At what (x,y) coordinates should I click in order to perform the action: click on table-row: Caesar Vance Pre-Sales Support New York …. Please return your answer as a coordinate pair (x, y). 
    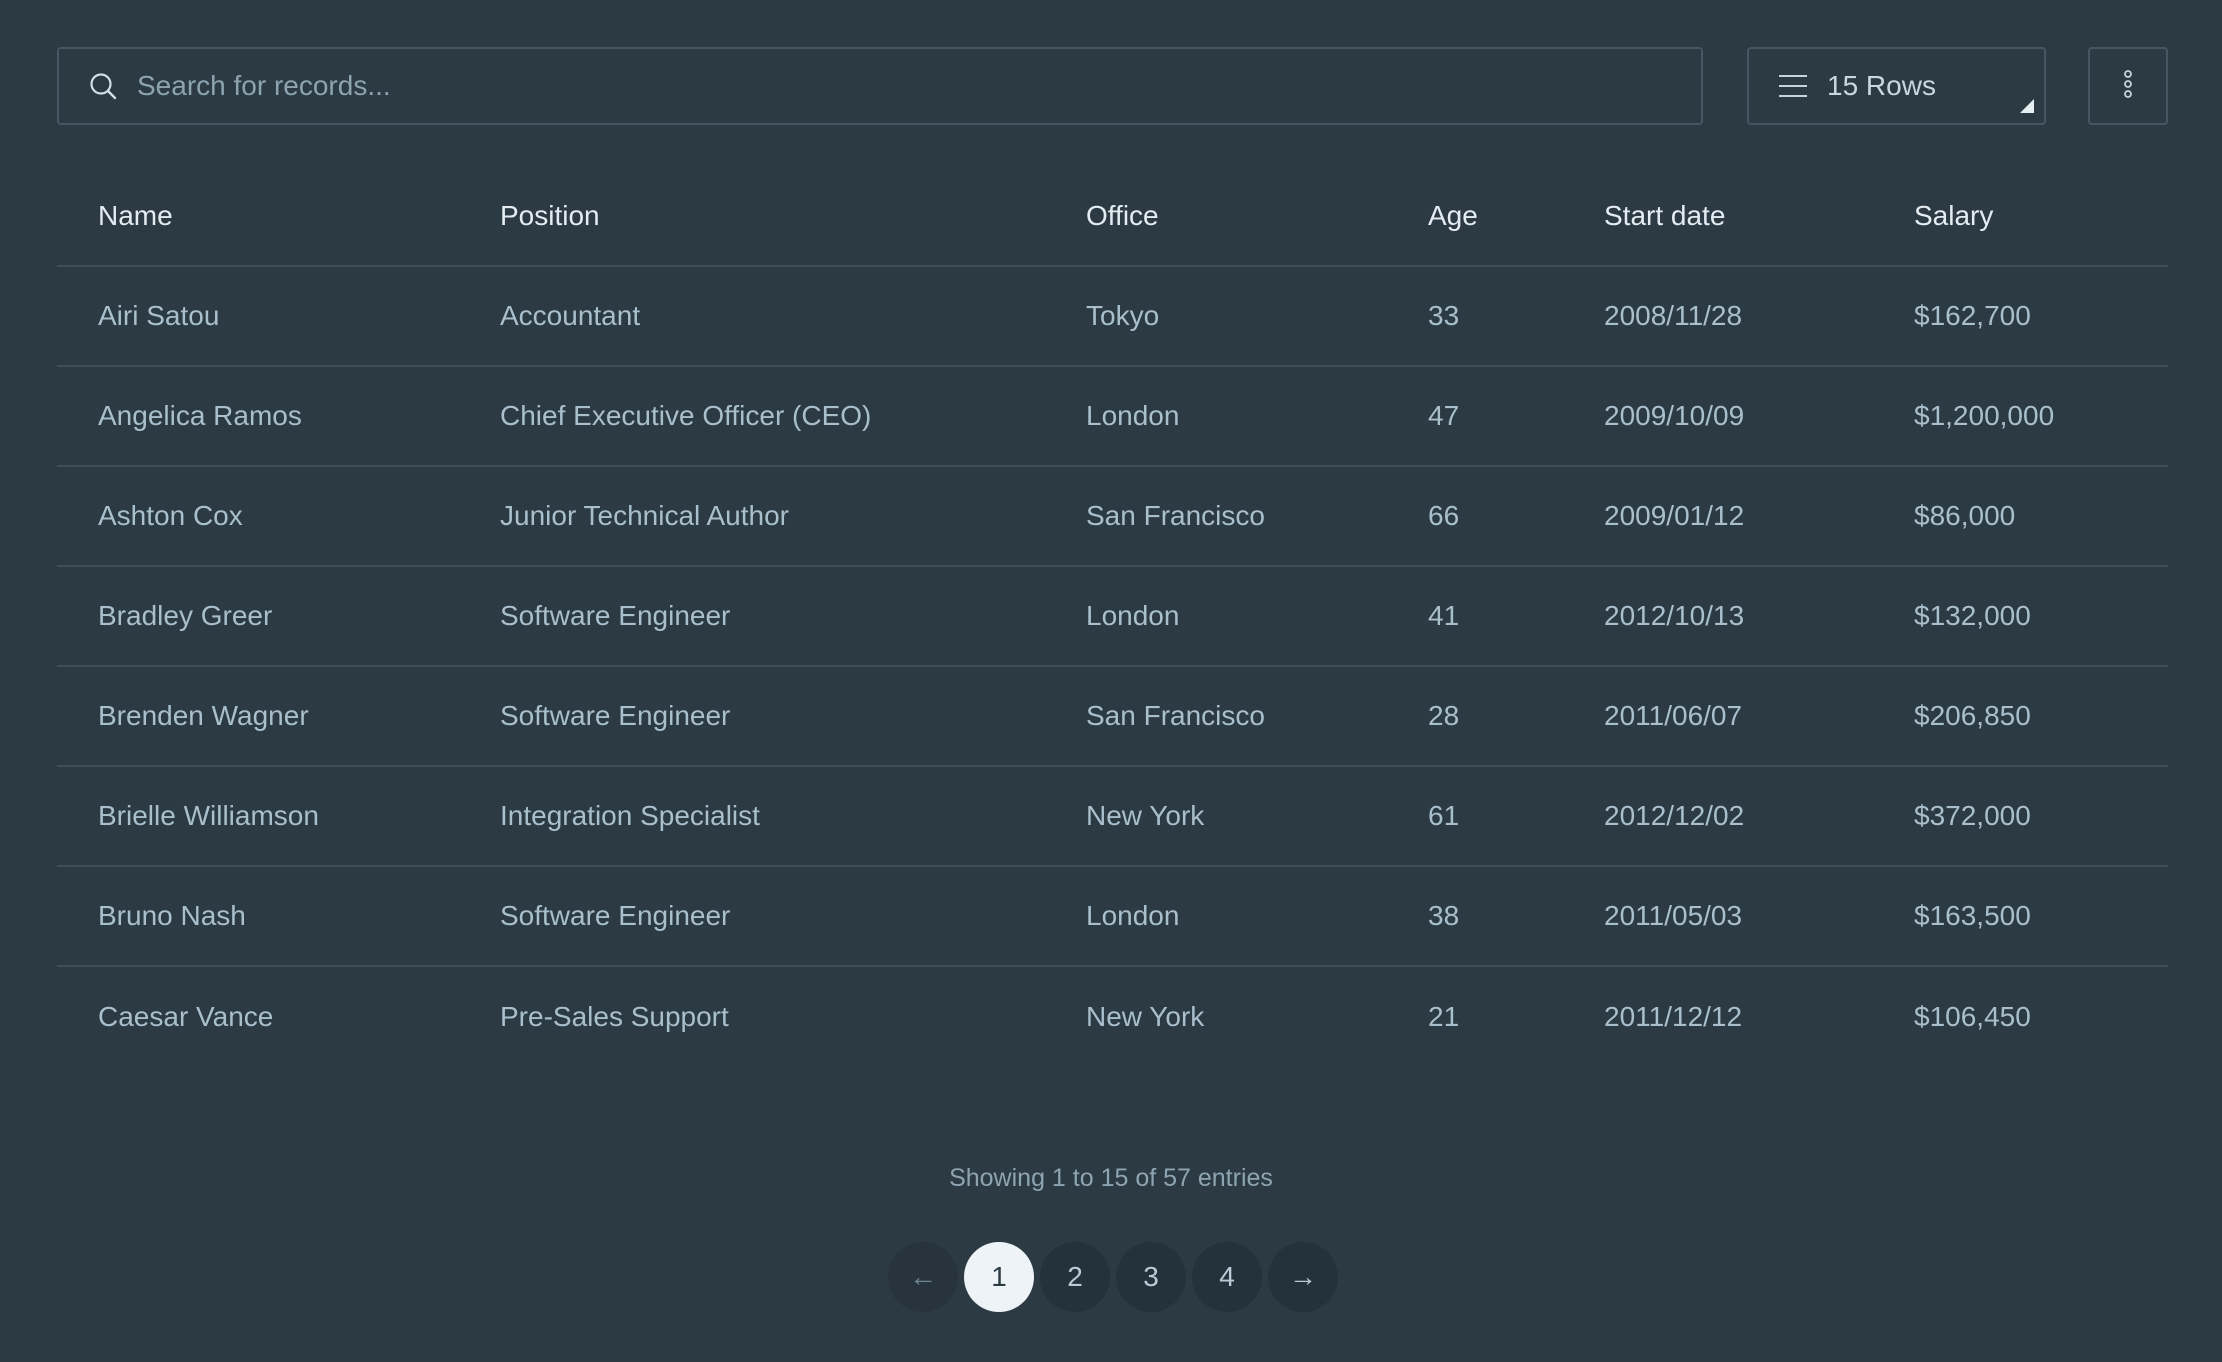
    Looking at the image, I should click on (1112, 1016).